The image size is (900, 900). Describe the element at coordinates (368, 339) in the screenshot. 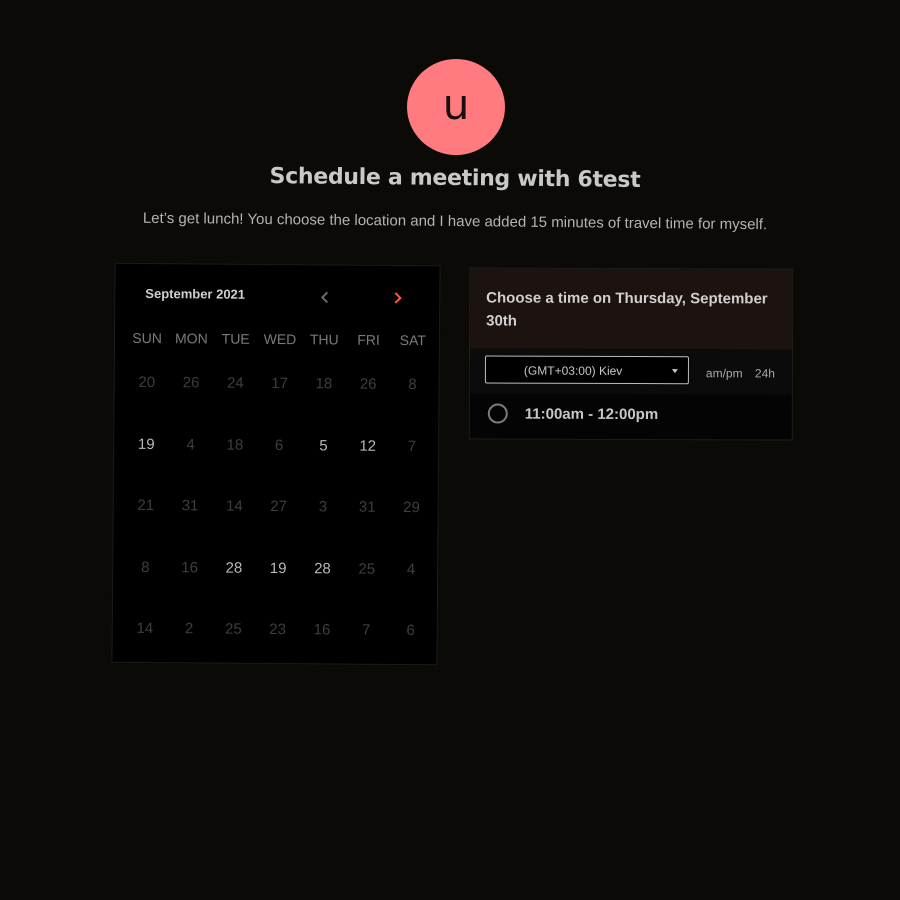

I see `weekday-label: FRI` at that location.